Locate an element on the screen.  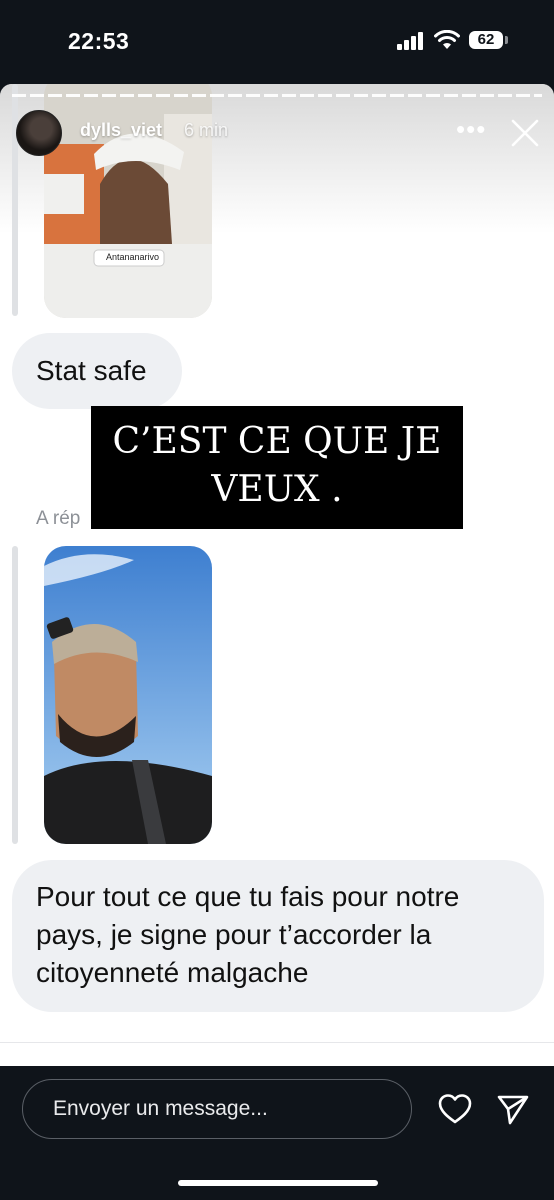
close-icon is located at coordinates (525, 133).